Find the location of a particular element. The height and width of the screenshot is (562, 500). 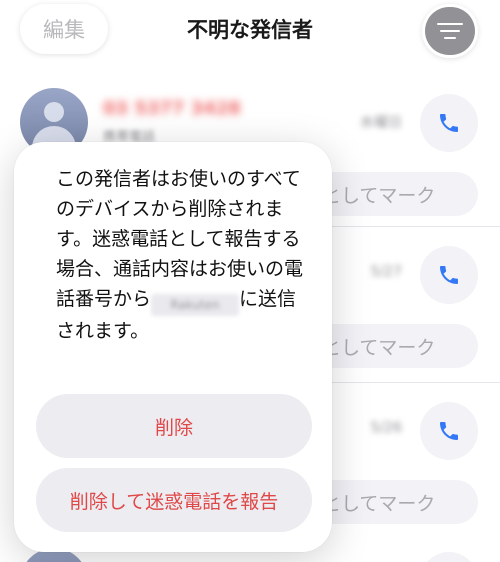

delete-and-report-button: 削除して迷惑電話を報告 is located at coordinates (174, 500).